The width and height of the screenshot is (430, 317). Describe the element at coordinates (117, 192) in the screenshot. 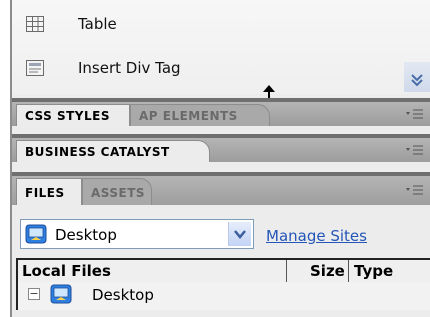

I see `tab-assets: ASSETS` at that location.